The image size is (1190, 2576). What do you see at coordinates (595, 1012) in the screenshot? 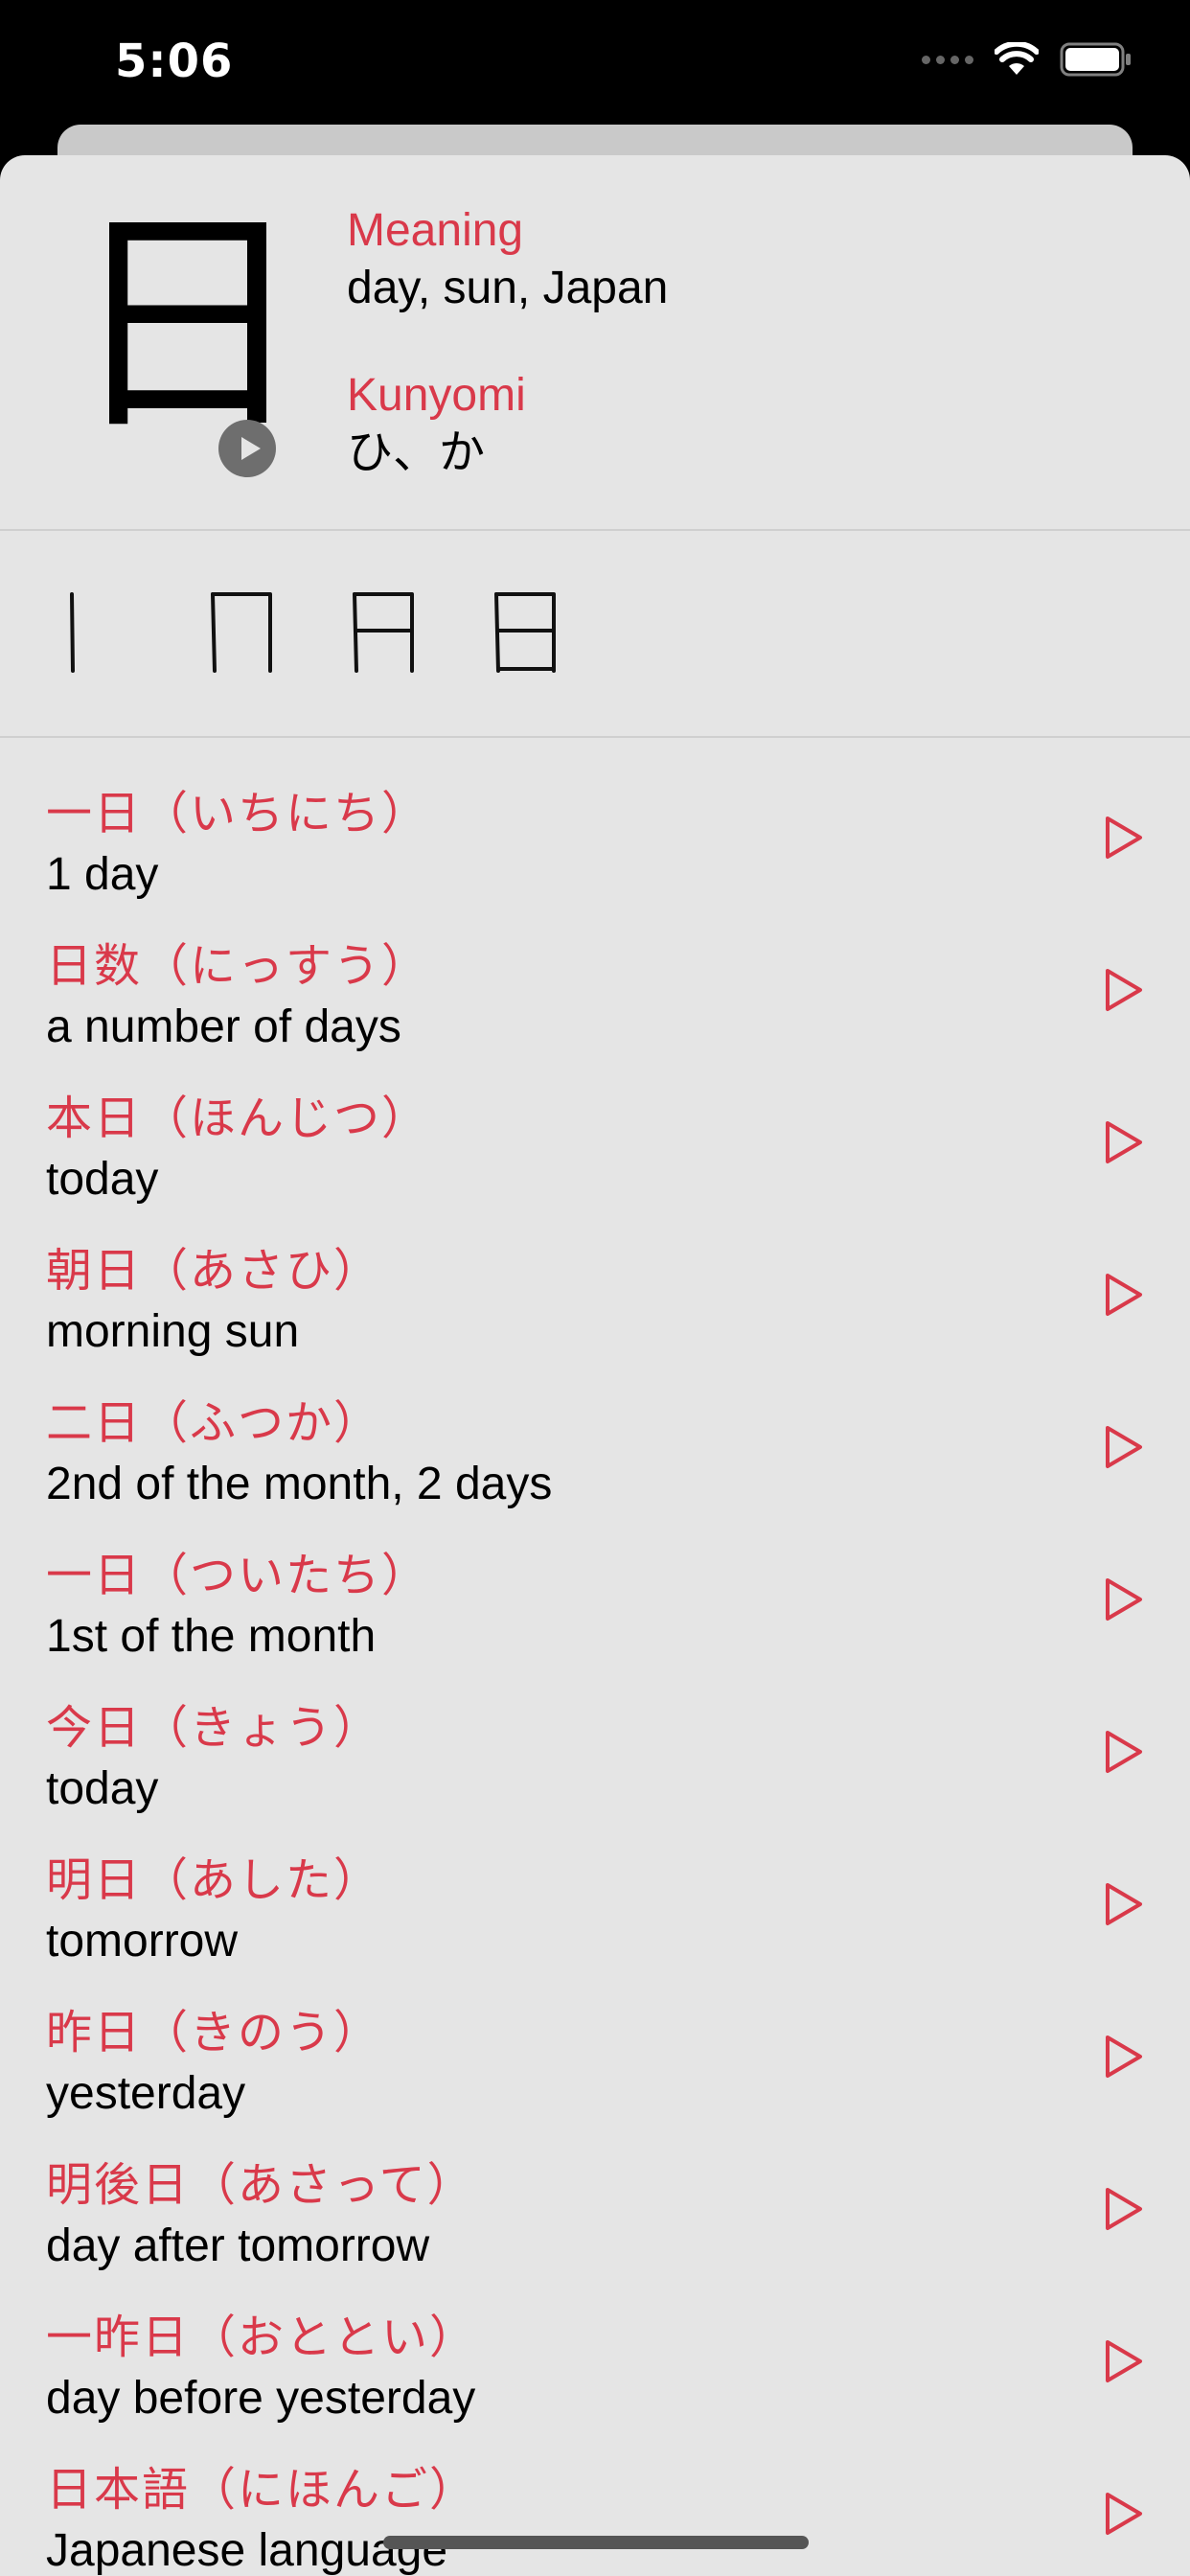
I see `vocab-row: 日数（にっすう） a number of days` at bounding box center [595, 1012].